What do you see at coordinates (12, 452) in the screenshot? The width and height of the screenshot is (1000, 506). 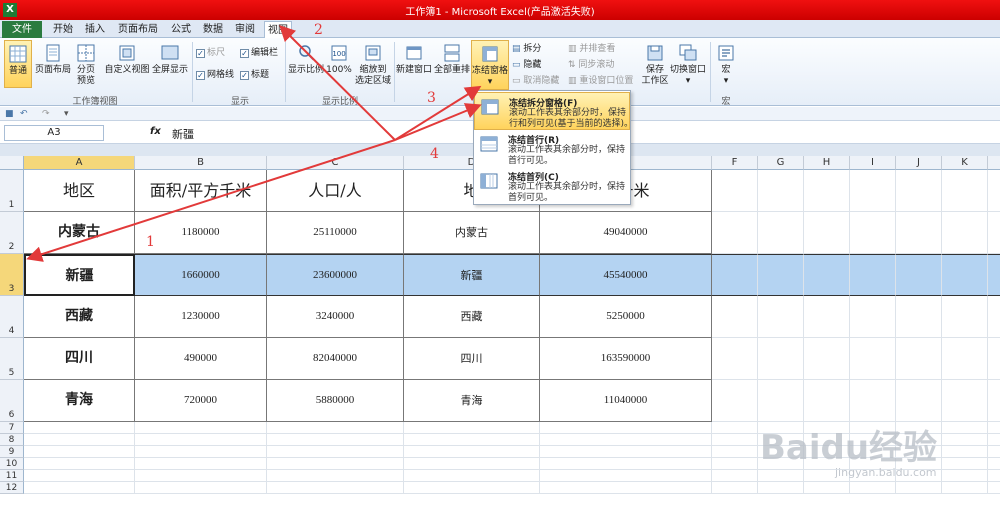 I see `row-header-9: 9` at bounding box center [12, 452].